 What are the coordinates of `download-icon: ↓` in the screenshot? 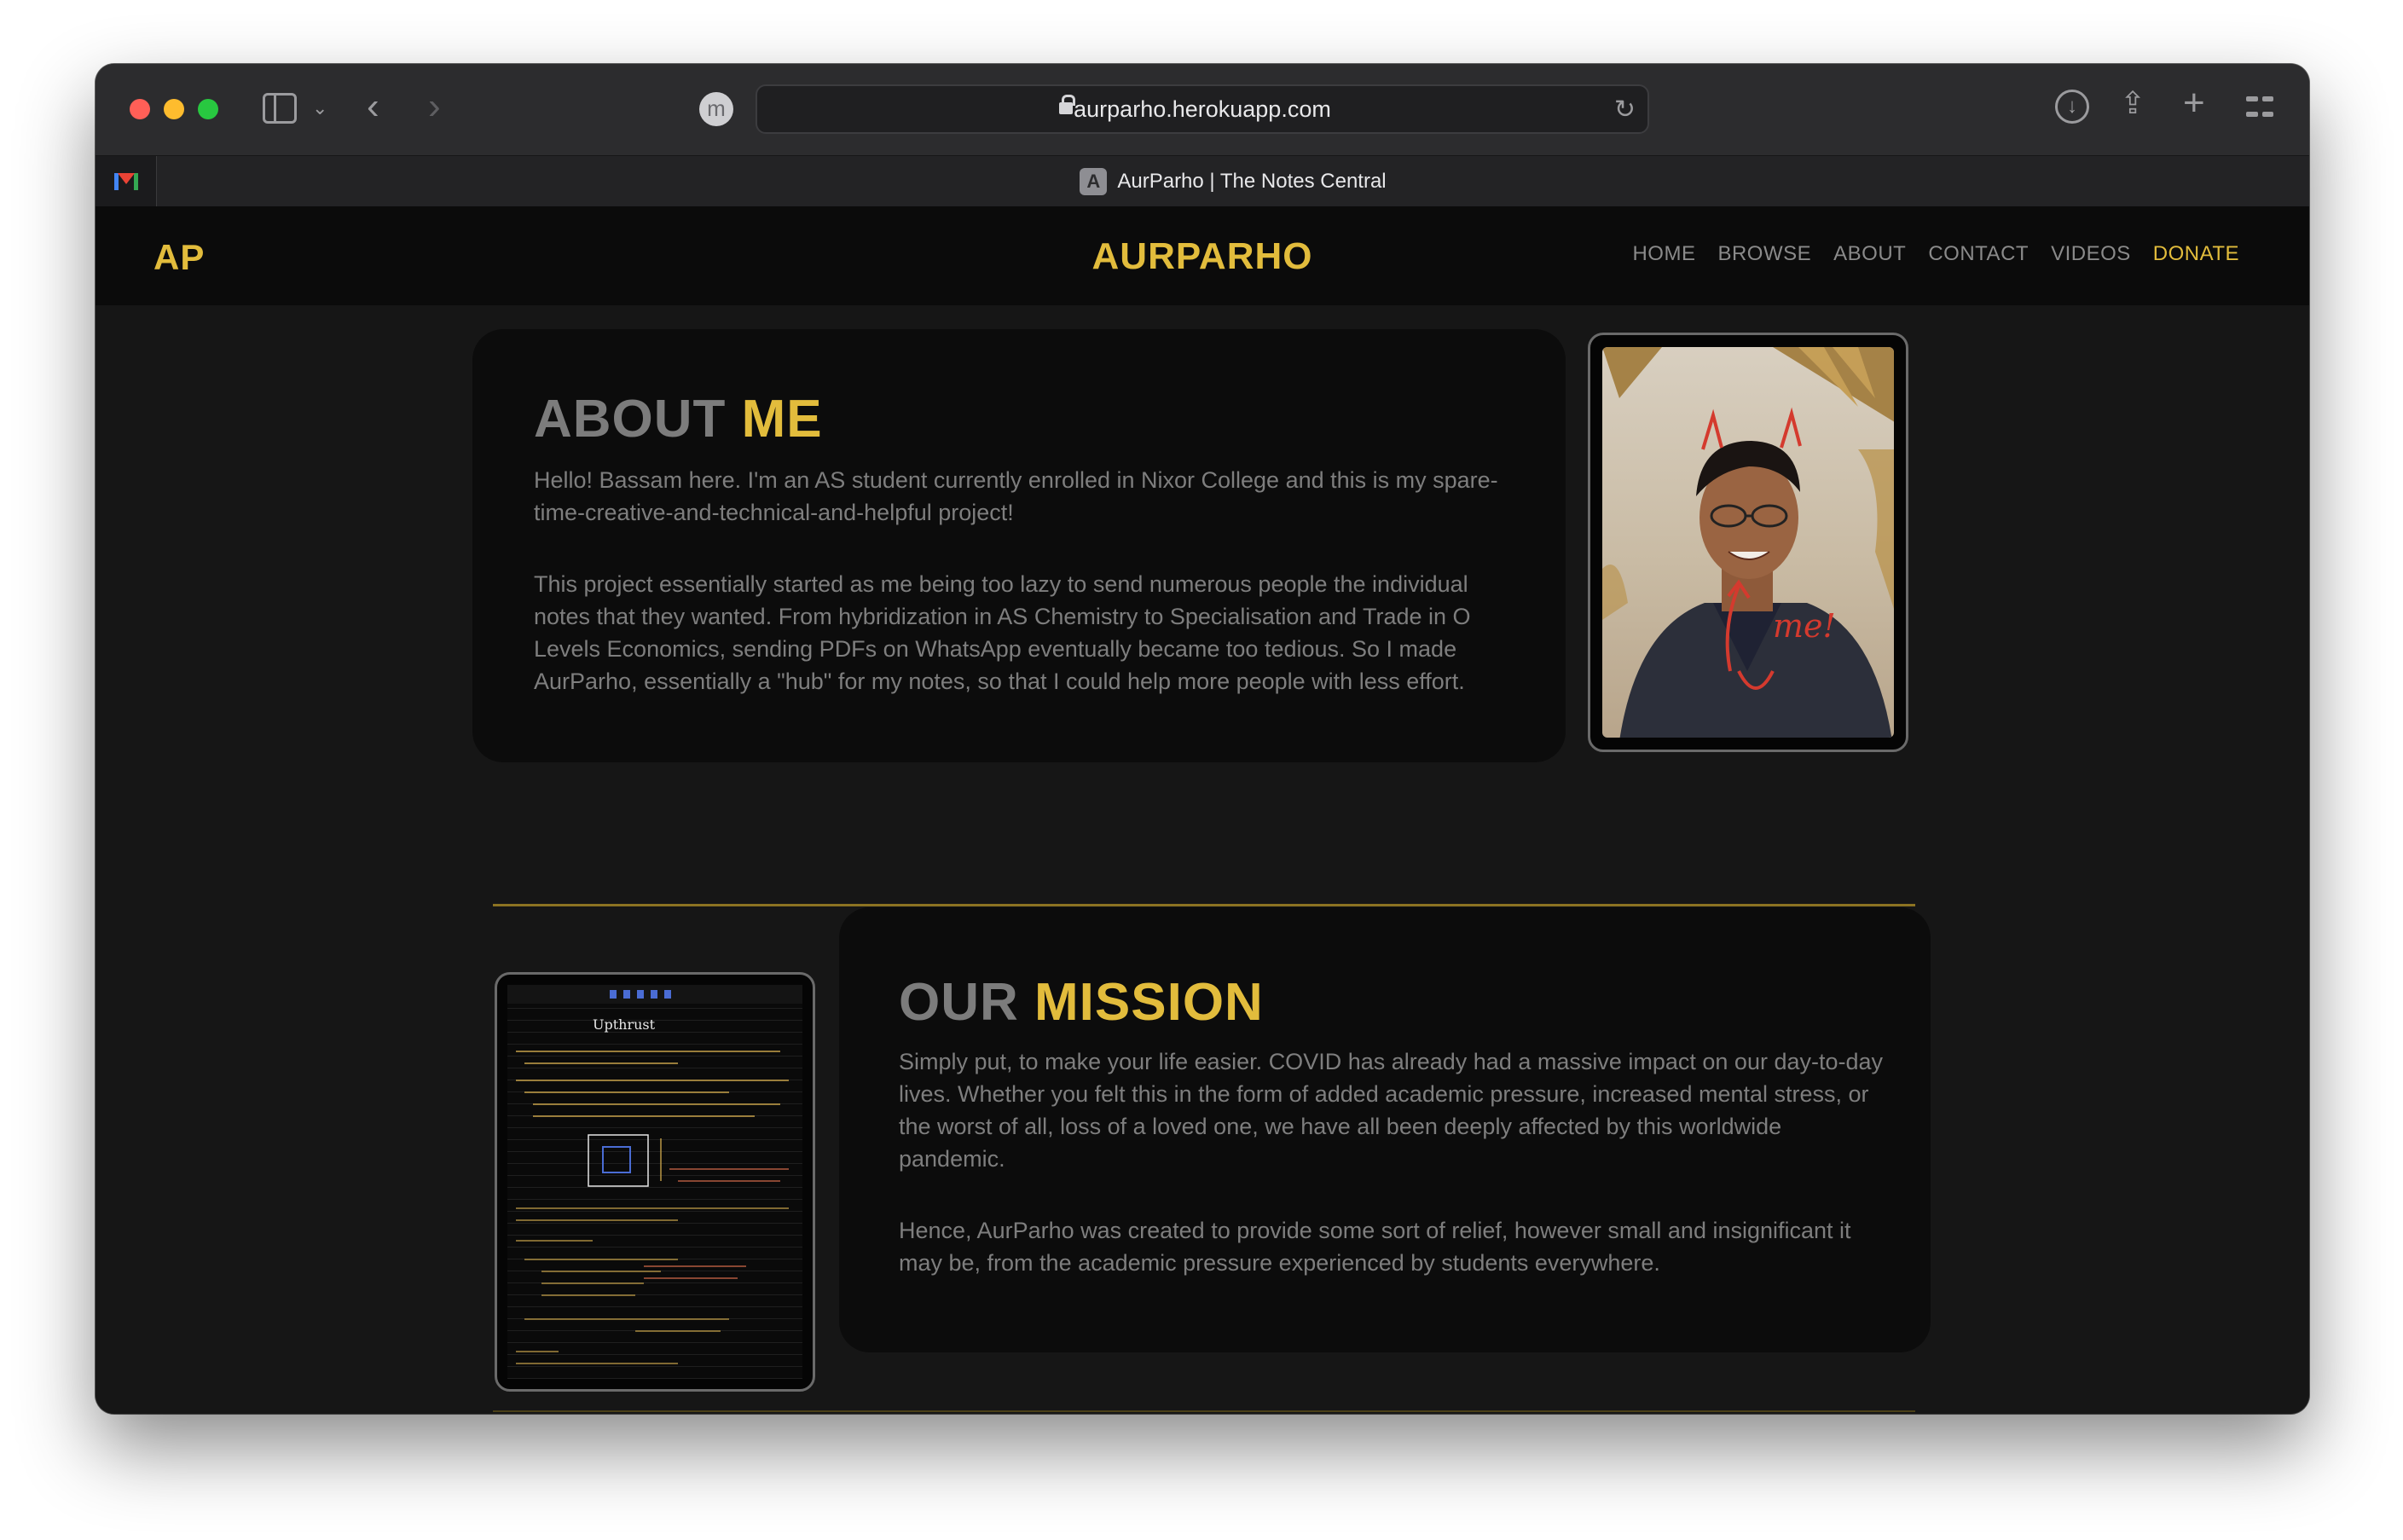 It's located at (2072, 107).